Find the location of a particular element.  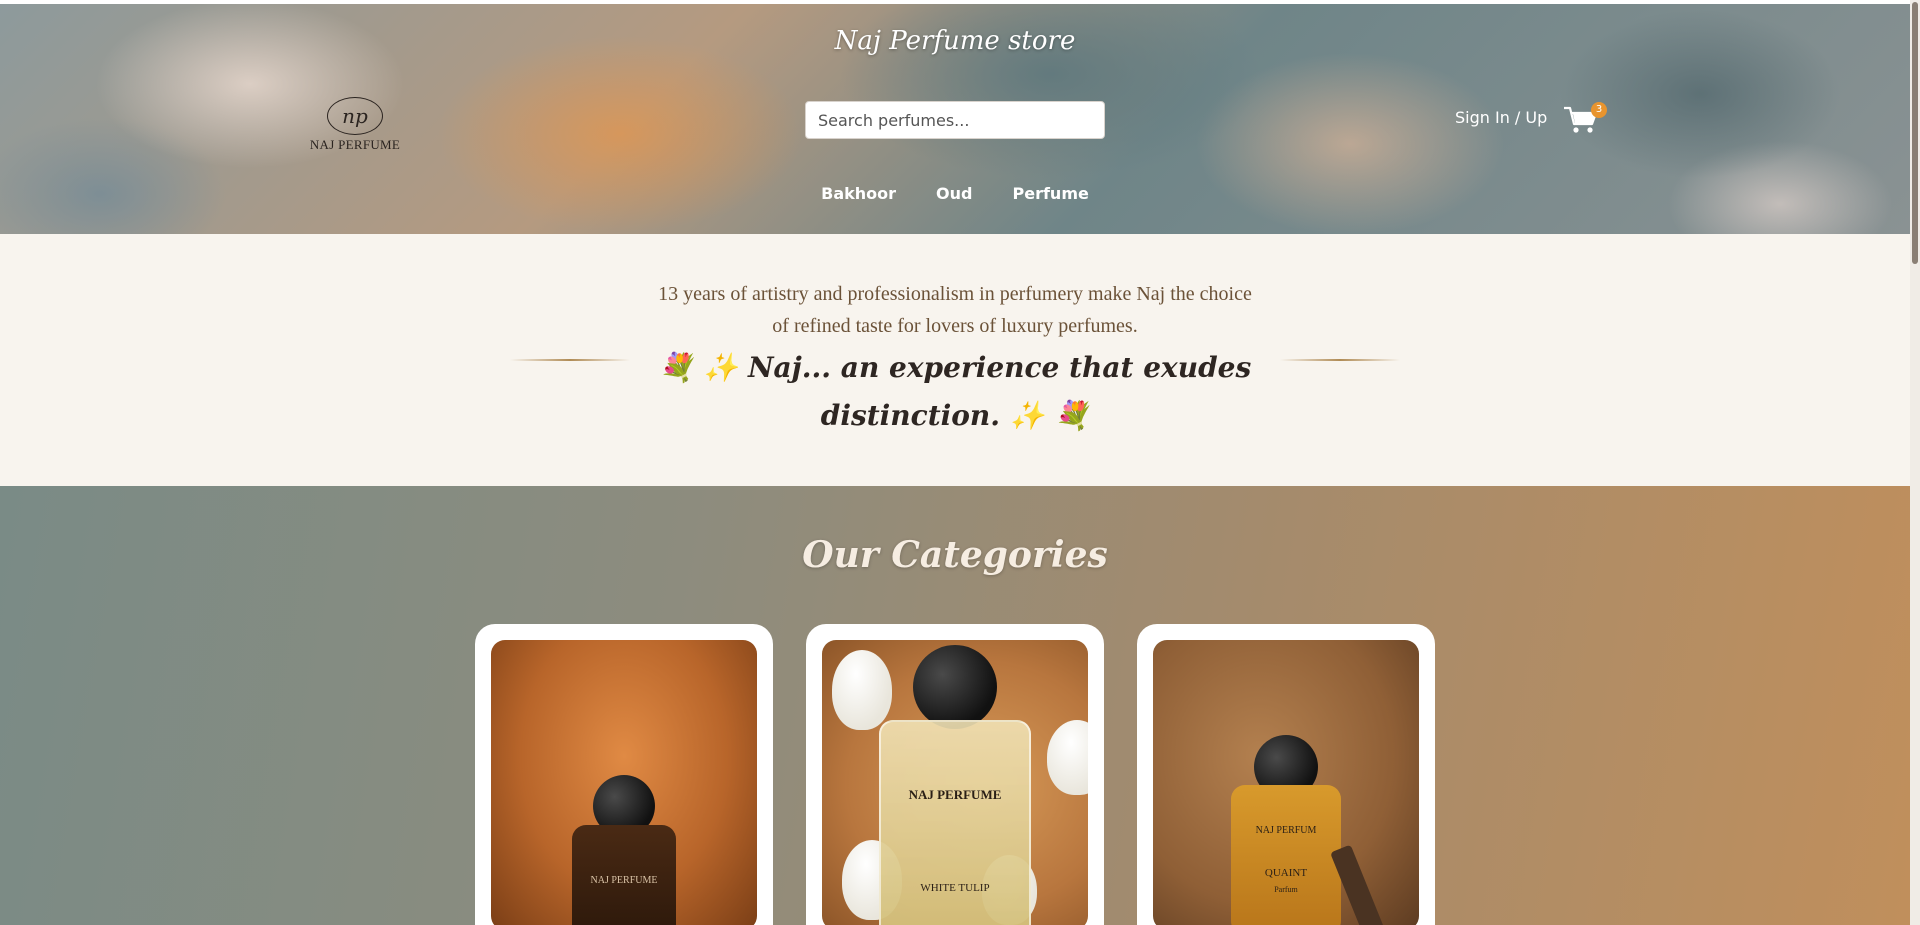

bottle-glass: NAJ PERFUME is located at coordinates (624, 875).